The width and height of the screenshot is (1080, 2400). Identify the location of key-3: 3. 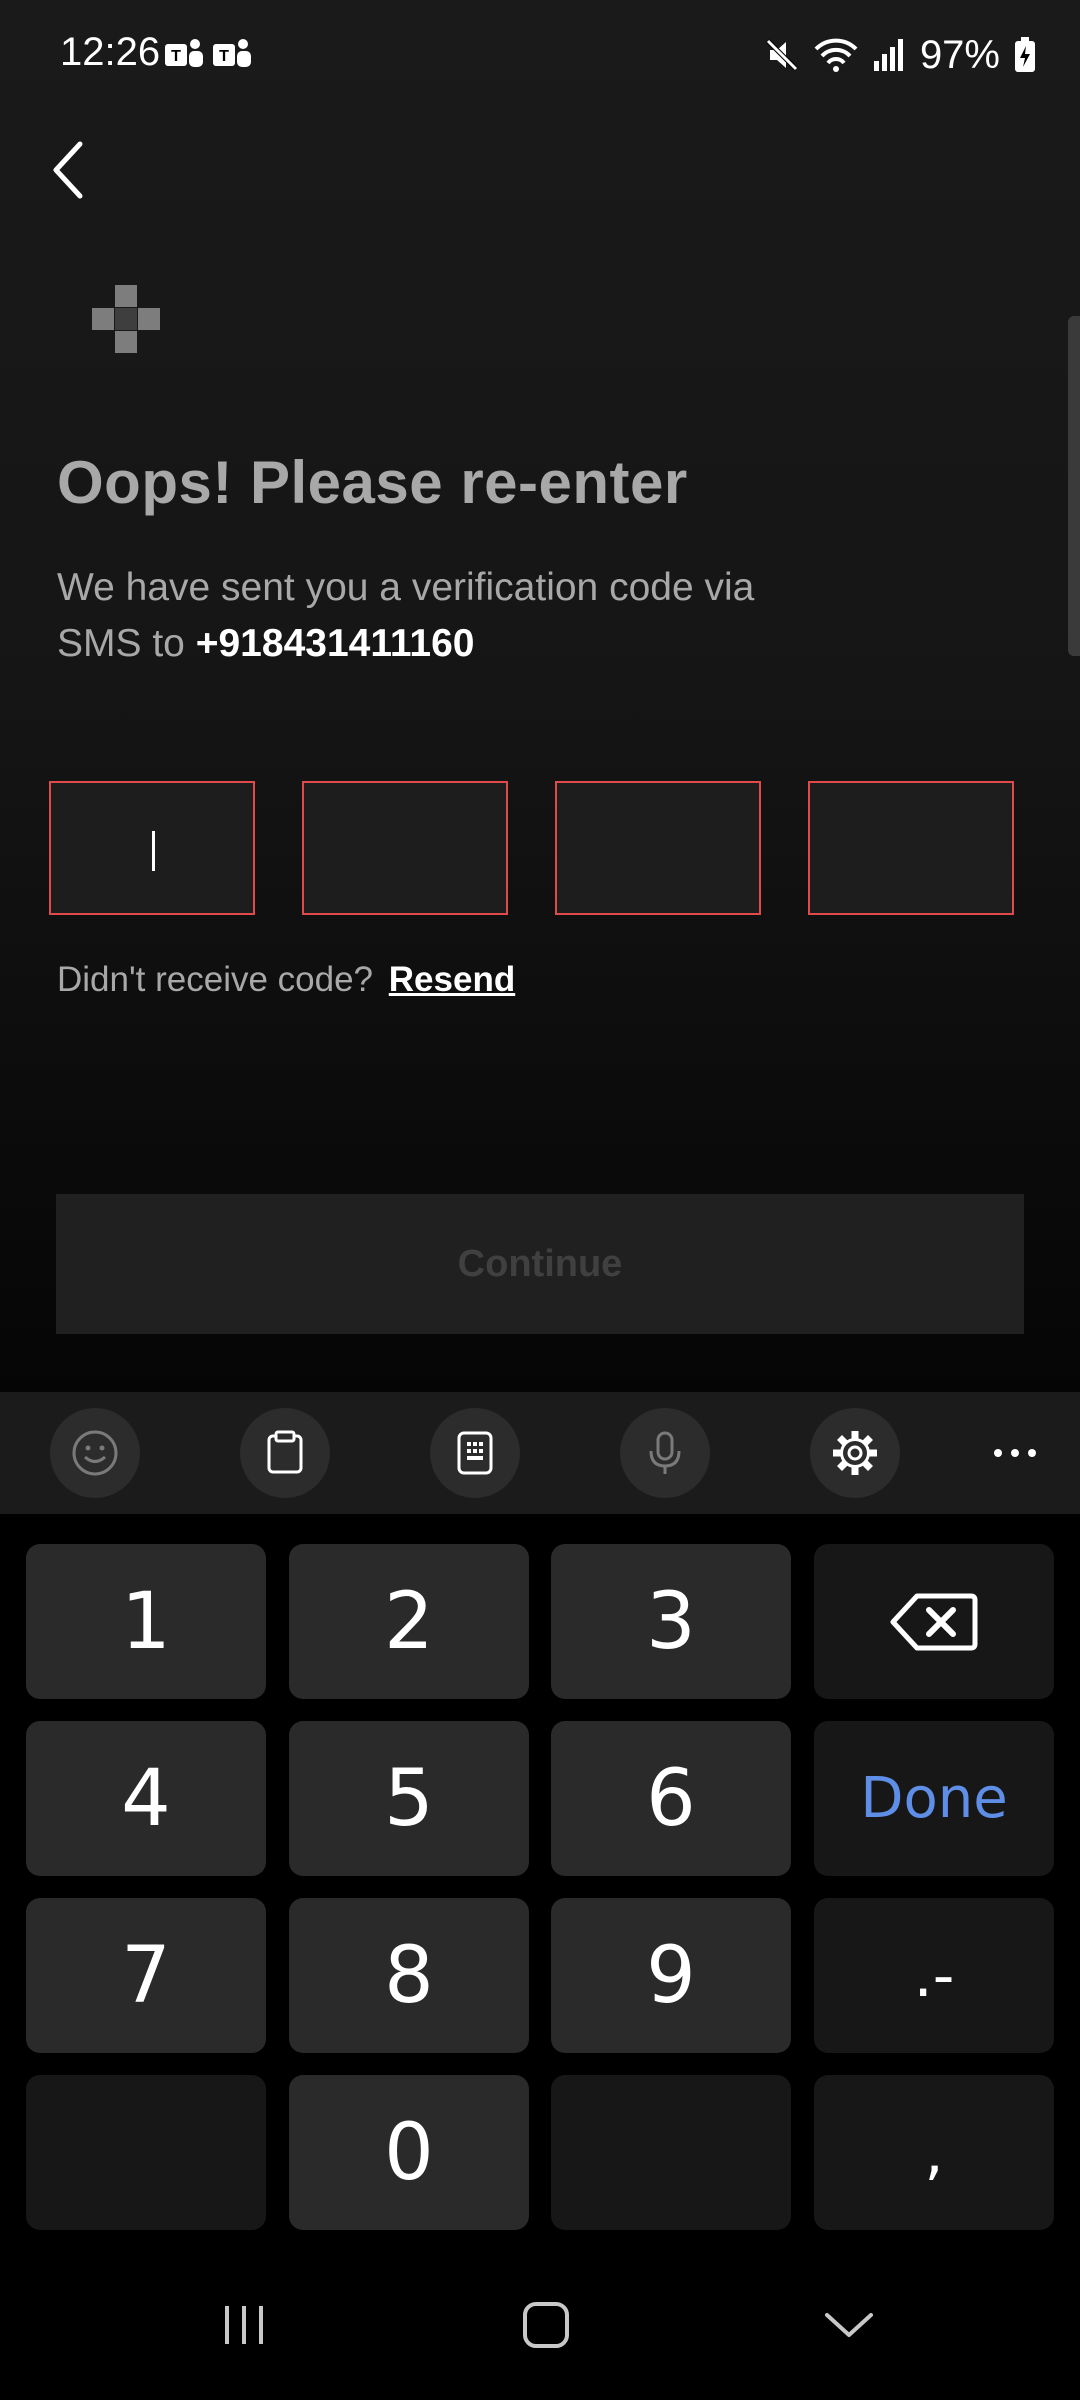
(671, 1621).